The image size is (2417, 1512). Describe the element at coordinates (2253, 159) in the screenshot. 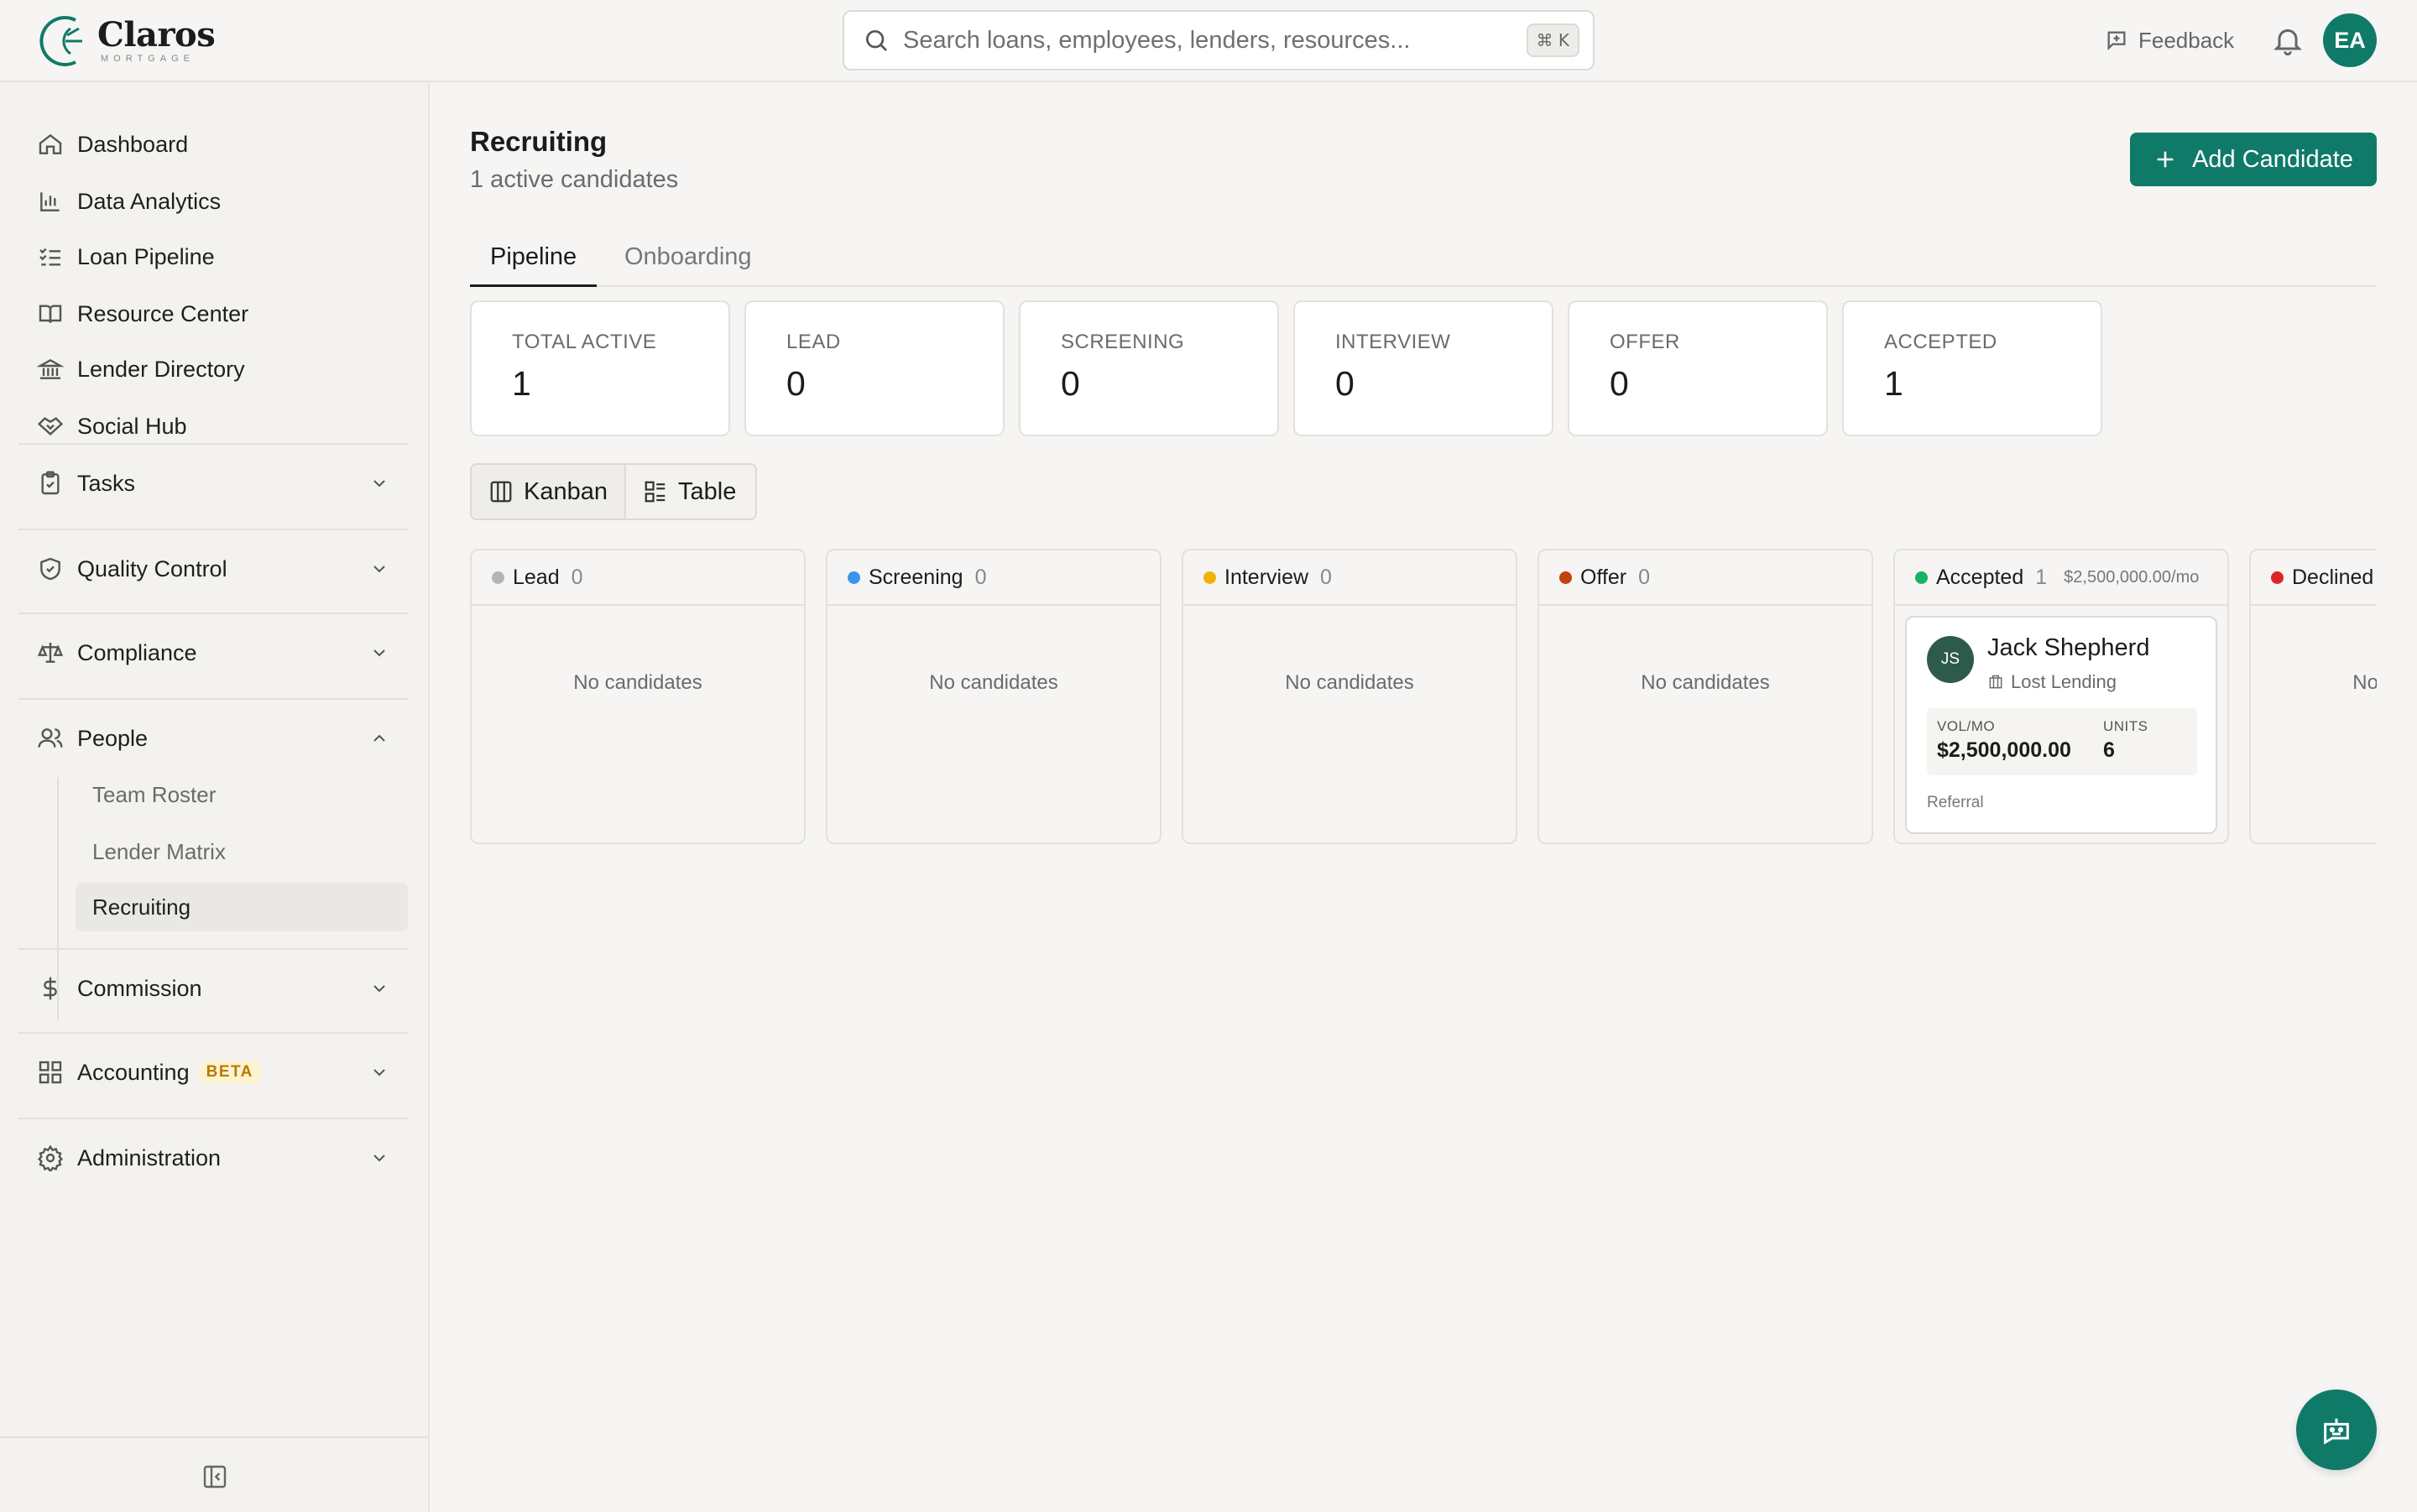

I see `add-candidate-button: Add Candidate` at that location.